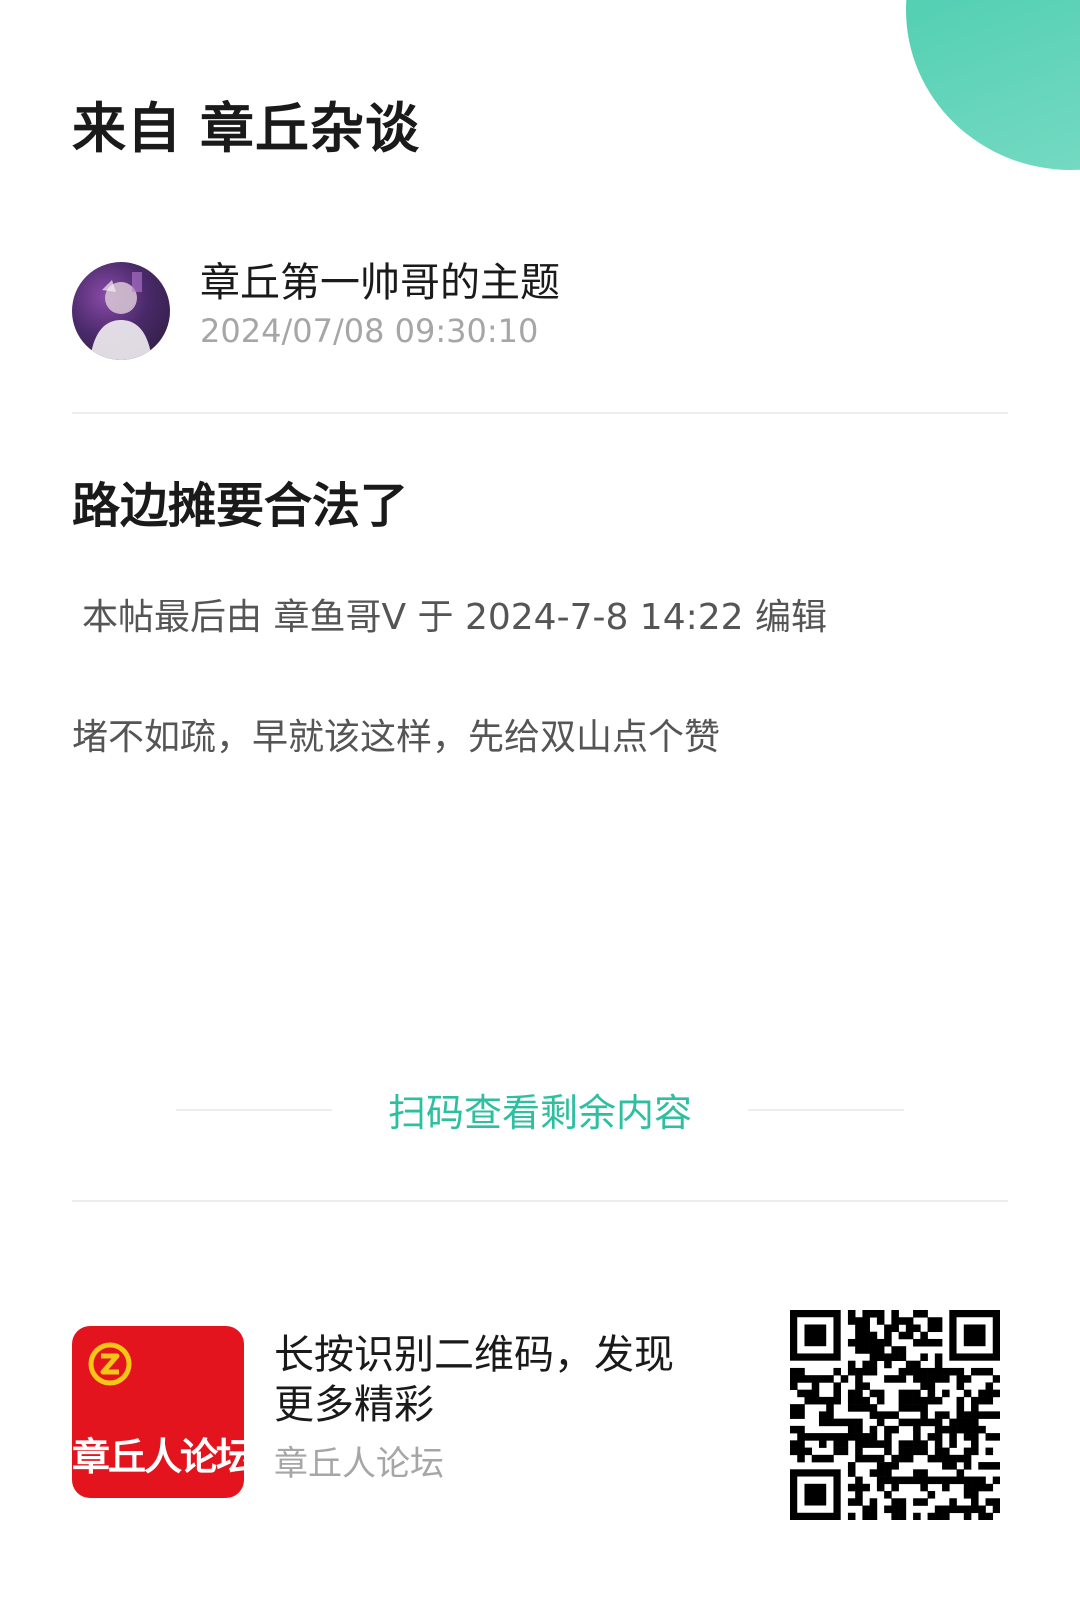 Image resolution: width=1080 pixels, height=1601 pixels. Describe the element at coordinates (158, 1412) in the screenshot. I see `forum-logo: 章丘人论坛` at that location.